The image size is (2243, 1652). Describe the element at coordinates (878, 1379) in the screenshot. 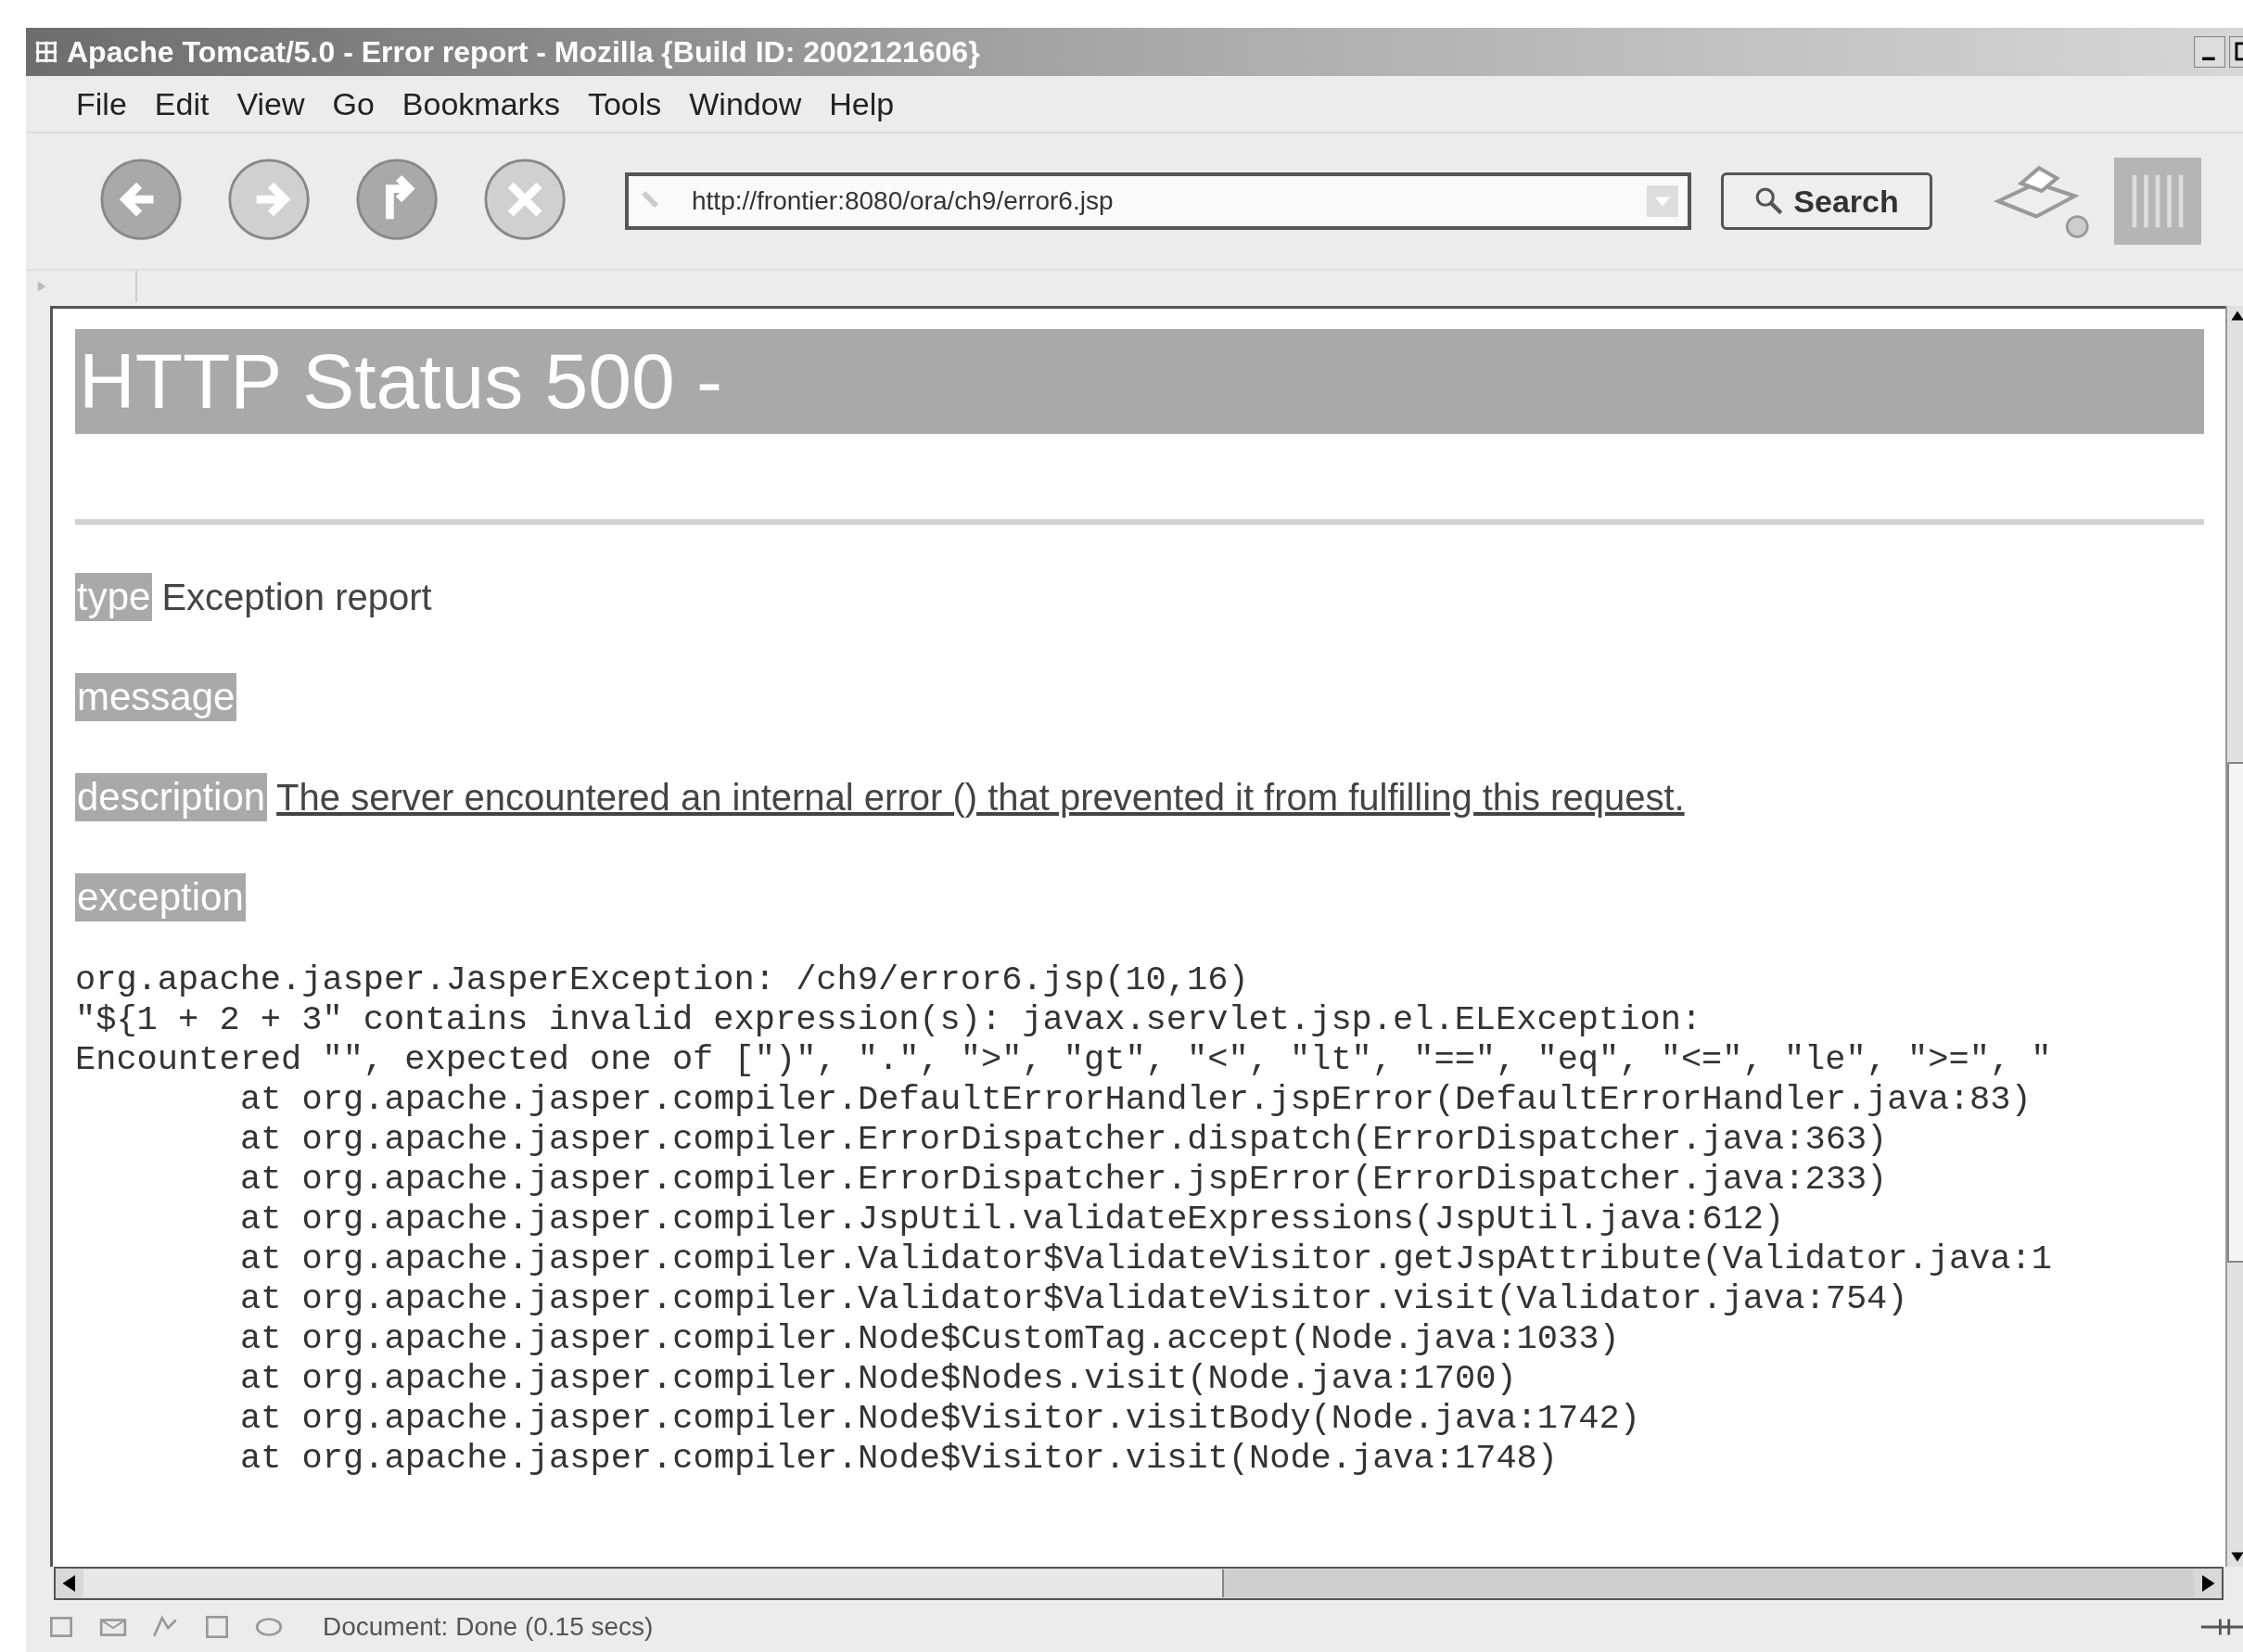

I see `stack-trace-line: at org.apache.jasper.compiler.Node$Nodes.visit(Node.java:1700)` at that location.